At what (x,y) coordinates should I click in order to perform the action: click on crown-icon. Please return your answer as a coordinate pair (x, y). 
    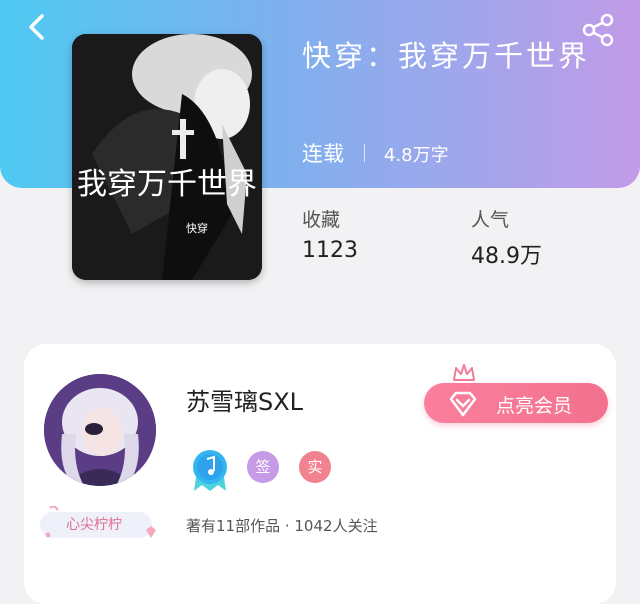
    Looking at the image, I should click on (464, 372).